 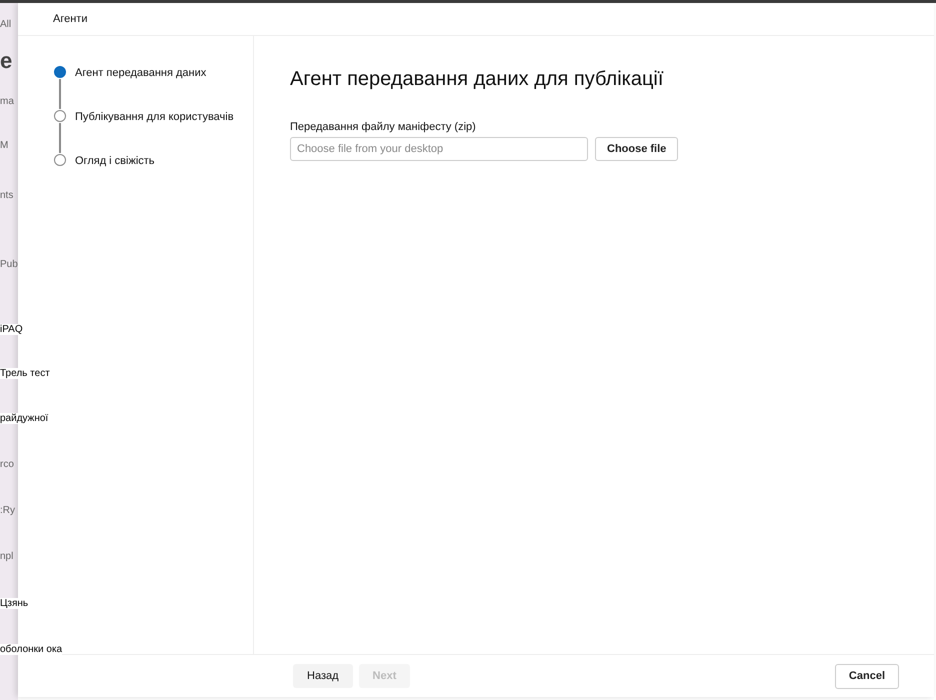 I want to click on file-input-field: Choose file from your desktop, so click(x=439, y=149).